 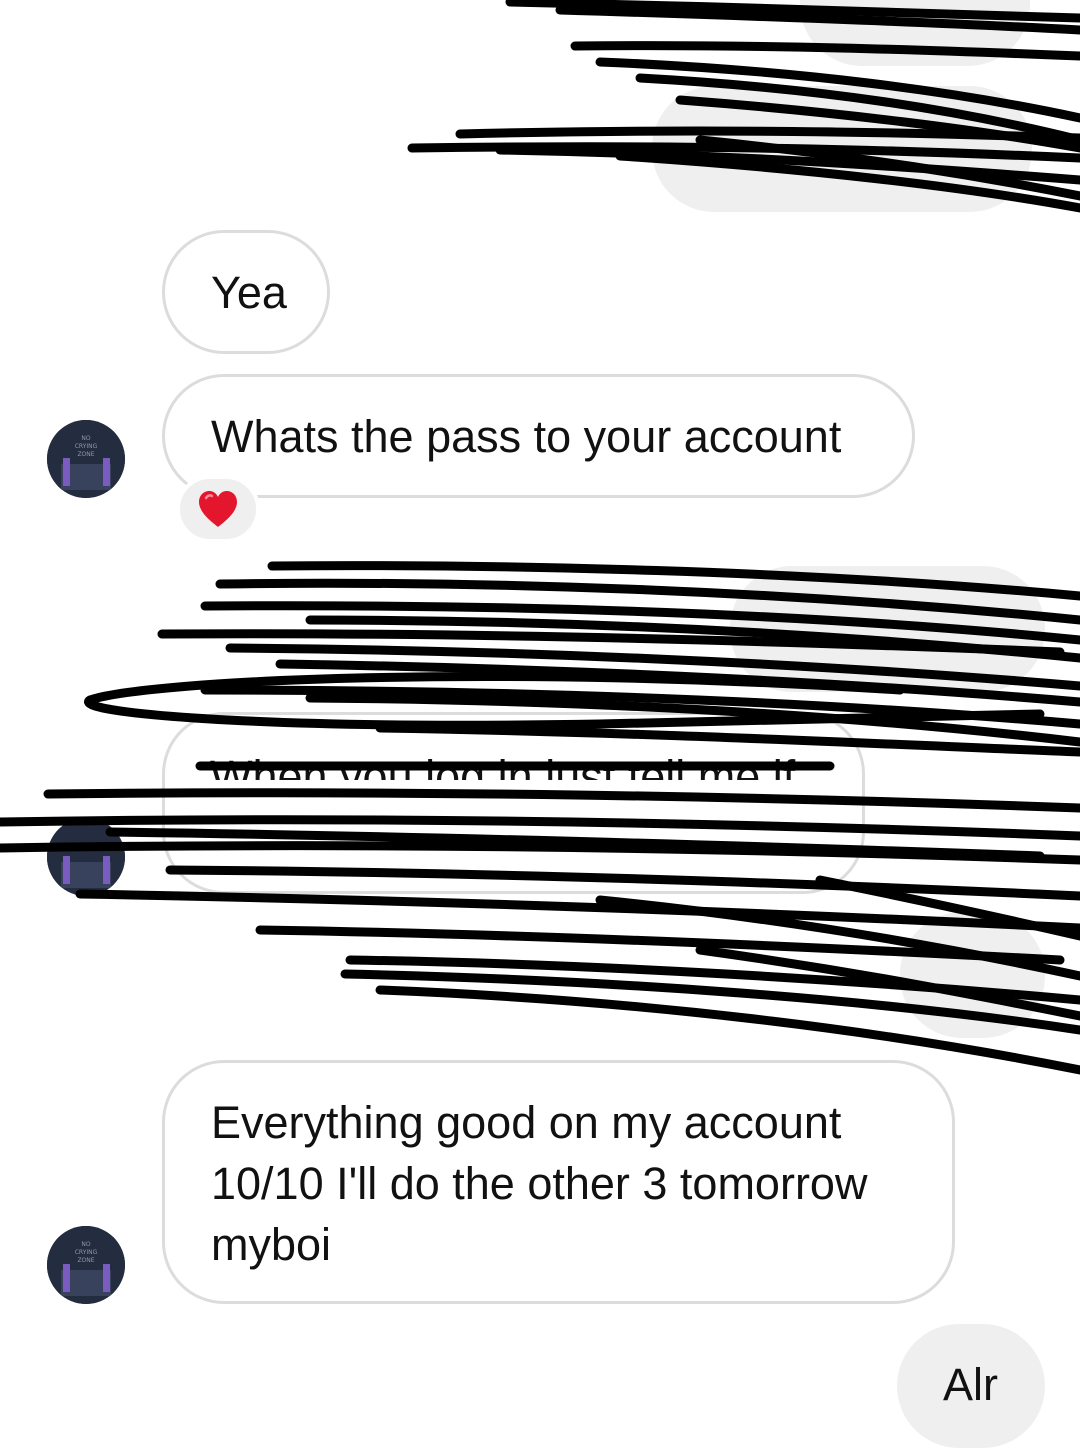 What do you see at coordinates (271, 1244) in the screenshot?
I see `message-text-line-3: myboi` at bounding box center [271, 1244].